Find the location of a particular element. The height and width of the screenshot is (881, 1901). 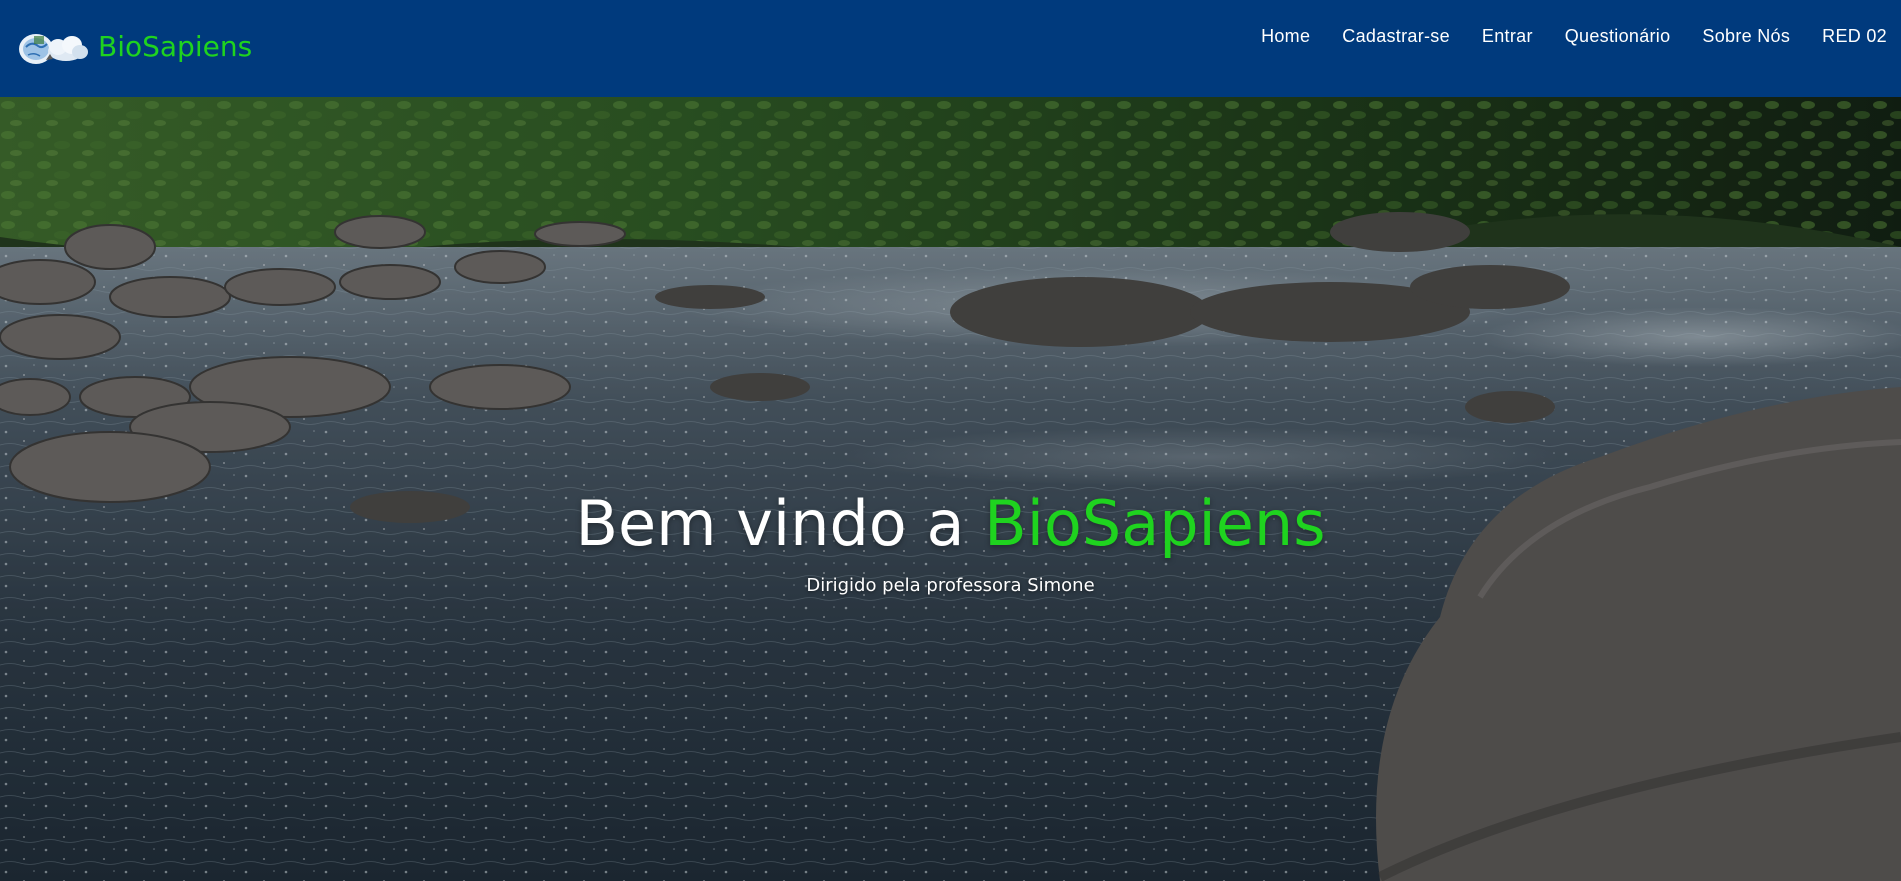

brand-name: BioSapiens is located at coordinates (175, 46).